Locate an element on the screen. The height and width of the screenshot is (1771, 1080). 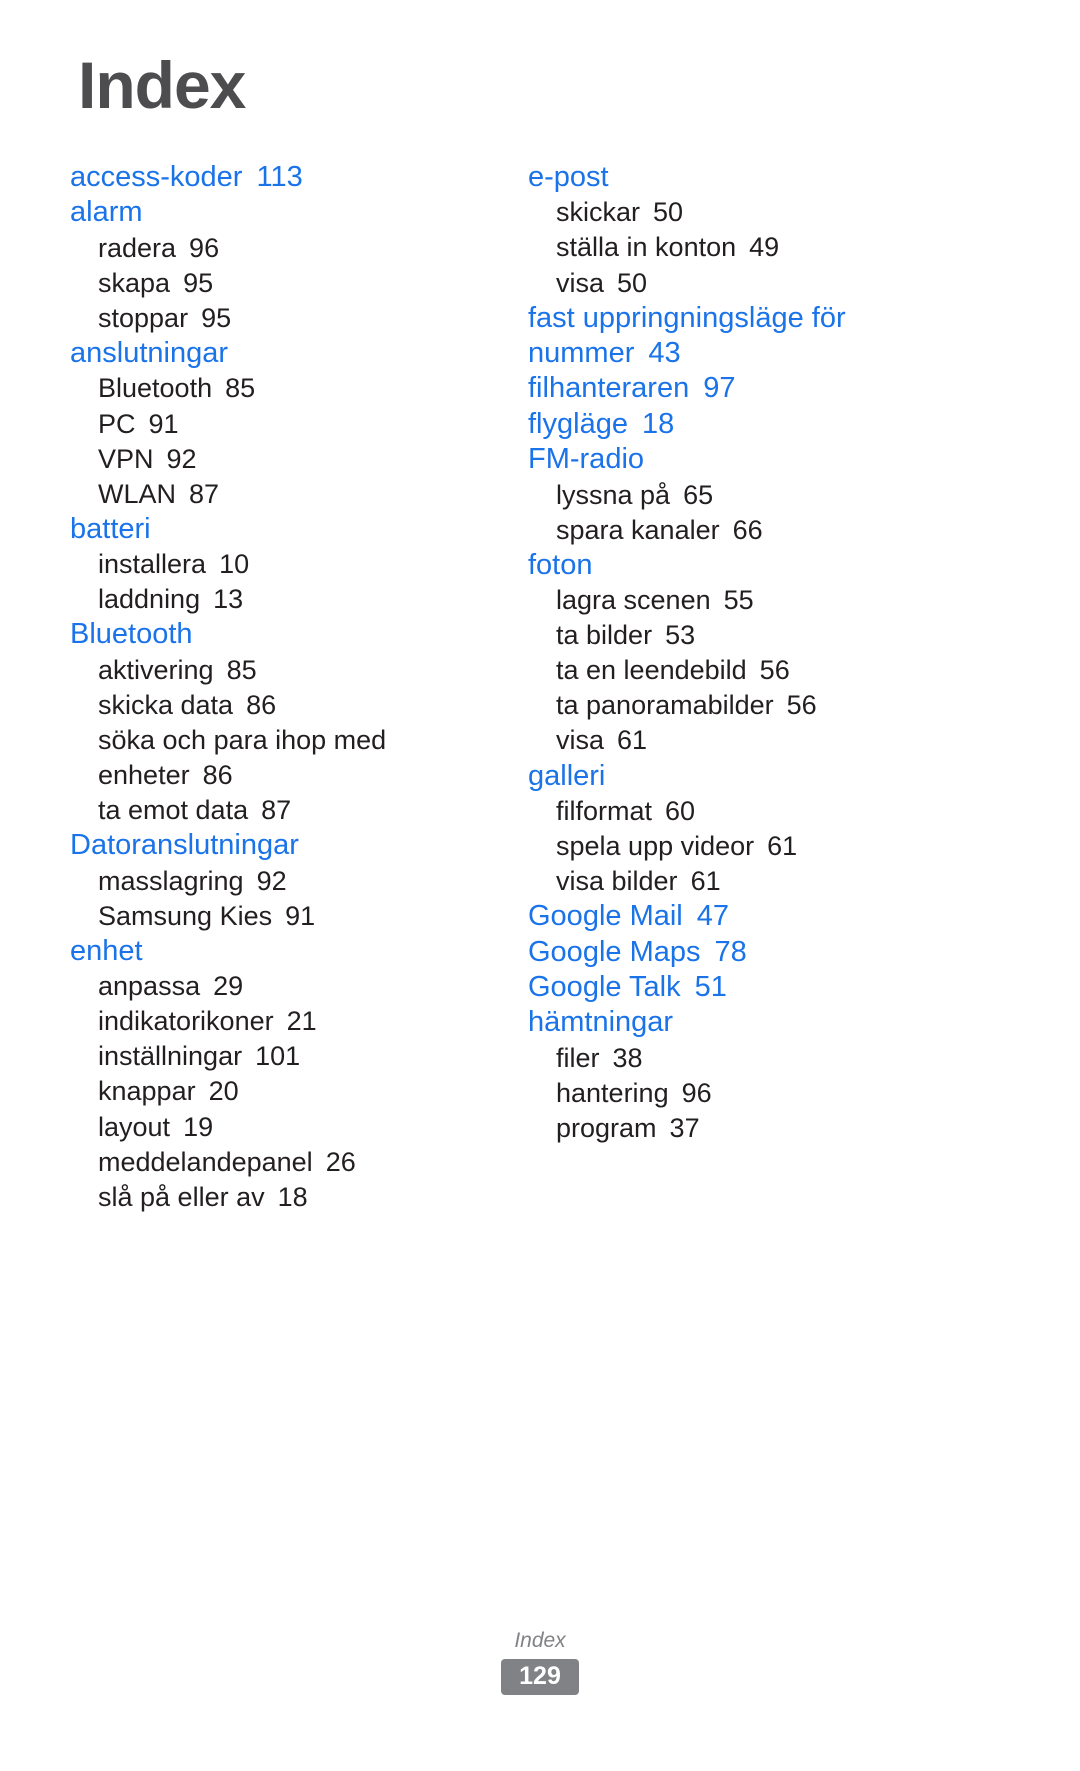
index-subentry: visa bilder 61 is located at coordinates (741, 881).